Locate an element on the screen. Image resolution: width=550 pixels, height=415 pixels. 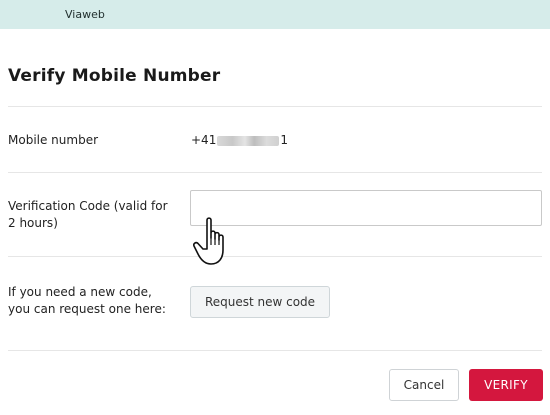
page-title: Verify Mobile Number is located at coordinates (114, 76).